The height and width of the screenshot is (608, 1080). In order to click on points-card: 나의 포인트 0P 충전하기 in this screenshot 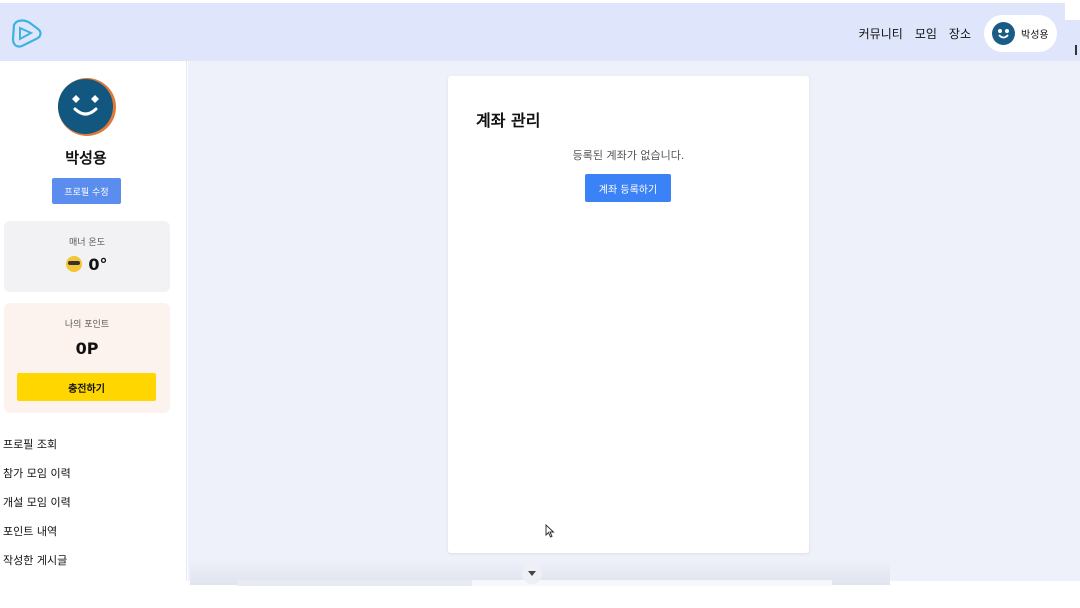, I will do `click(87, 358)`.